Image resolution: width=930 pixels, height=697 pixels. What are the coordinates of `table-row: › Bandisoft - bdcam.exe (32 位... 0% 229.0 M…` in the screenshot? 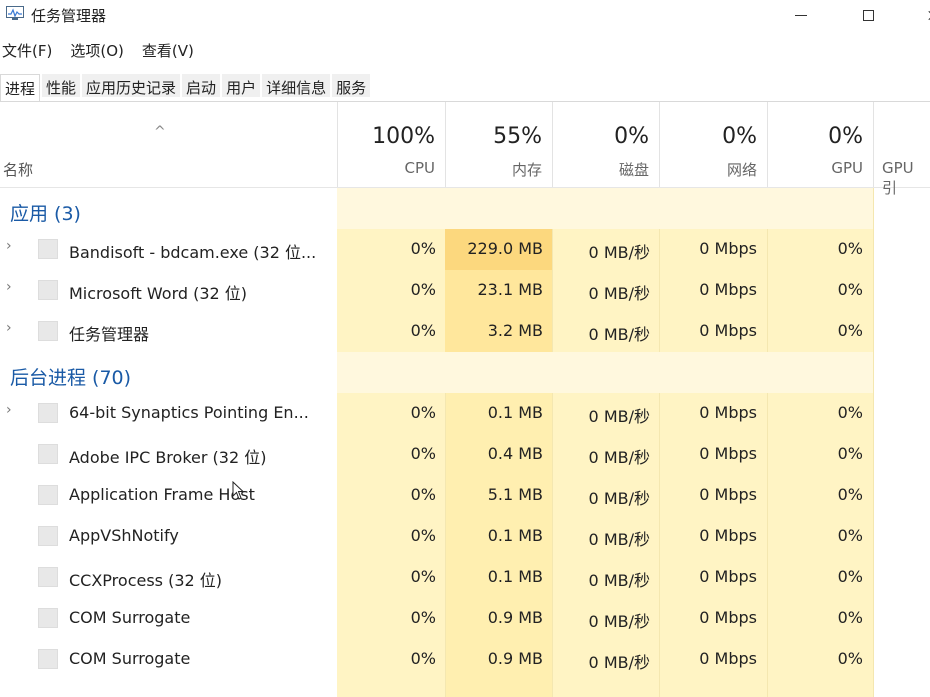 It's located at (465, 249).